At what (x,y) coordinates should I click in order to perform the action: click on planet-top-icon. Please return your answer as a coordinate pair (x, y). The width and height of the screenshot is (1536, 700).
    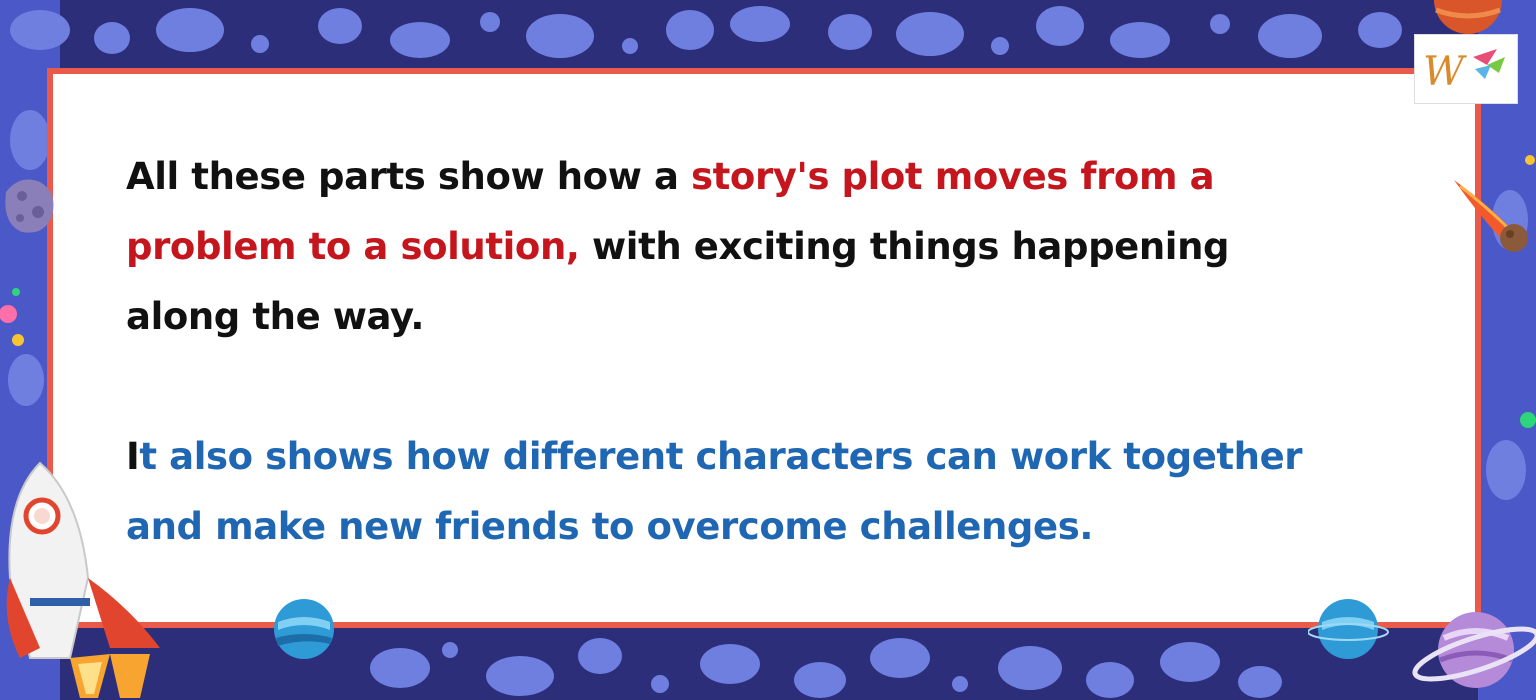
    Looking at the image, I should click on (1468, 17).